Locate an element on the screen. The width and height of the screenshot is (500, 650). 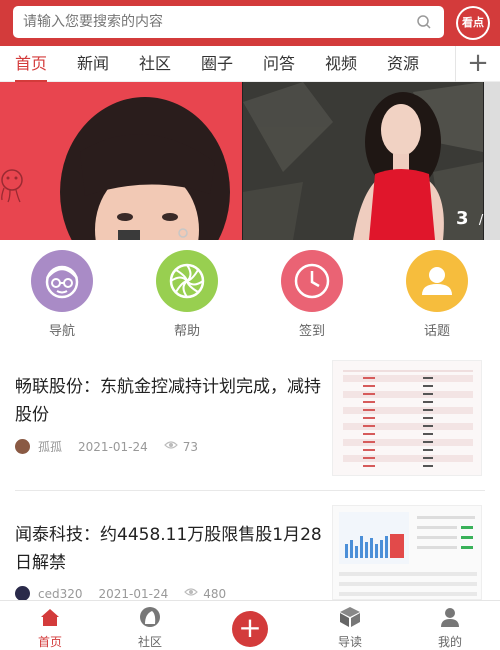
aperture-icon is located at coordinates (187, 281).